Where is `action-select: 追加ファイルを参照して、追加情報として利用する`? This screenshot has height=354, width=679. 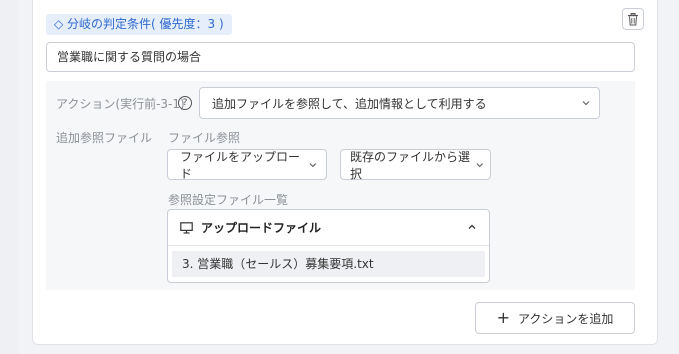 action-select: 追加ファイルを参照して、追加情報として利用する is located at coordinates (399, 103).